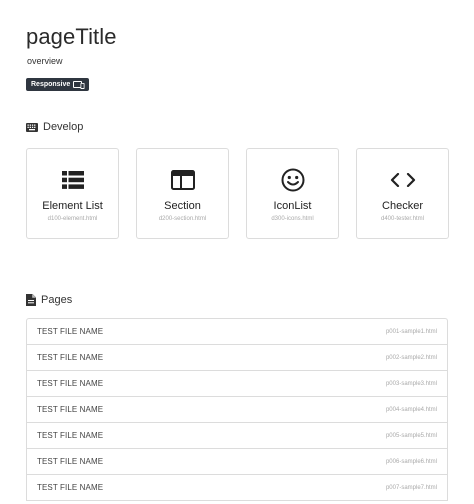 The height and width of the screenshot is (504, 474). I want to click on badge-label: Responsive, so click(51, 84).